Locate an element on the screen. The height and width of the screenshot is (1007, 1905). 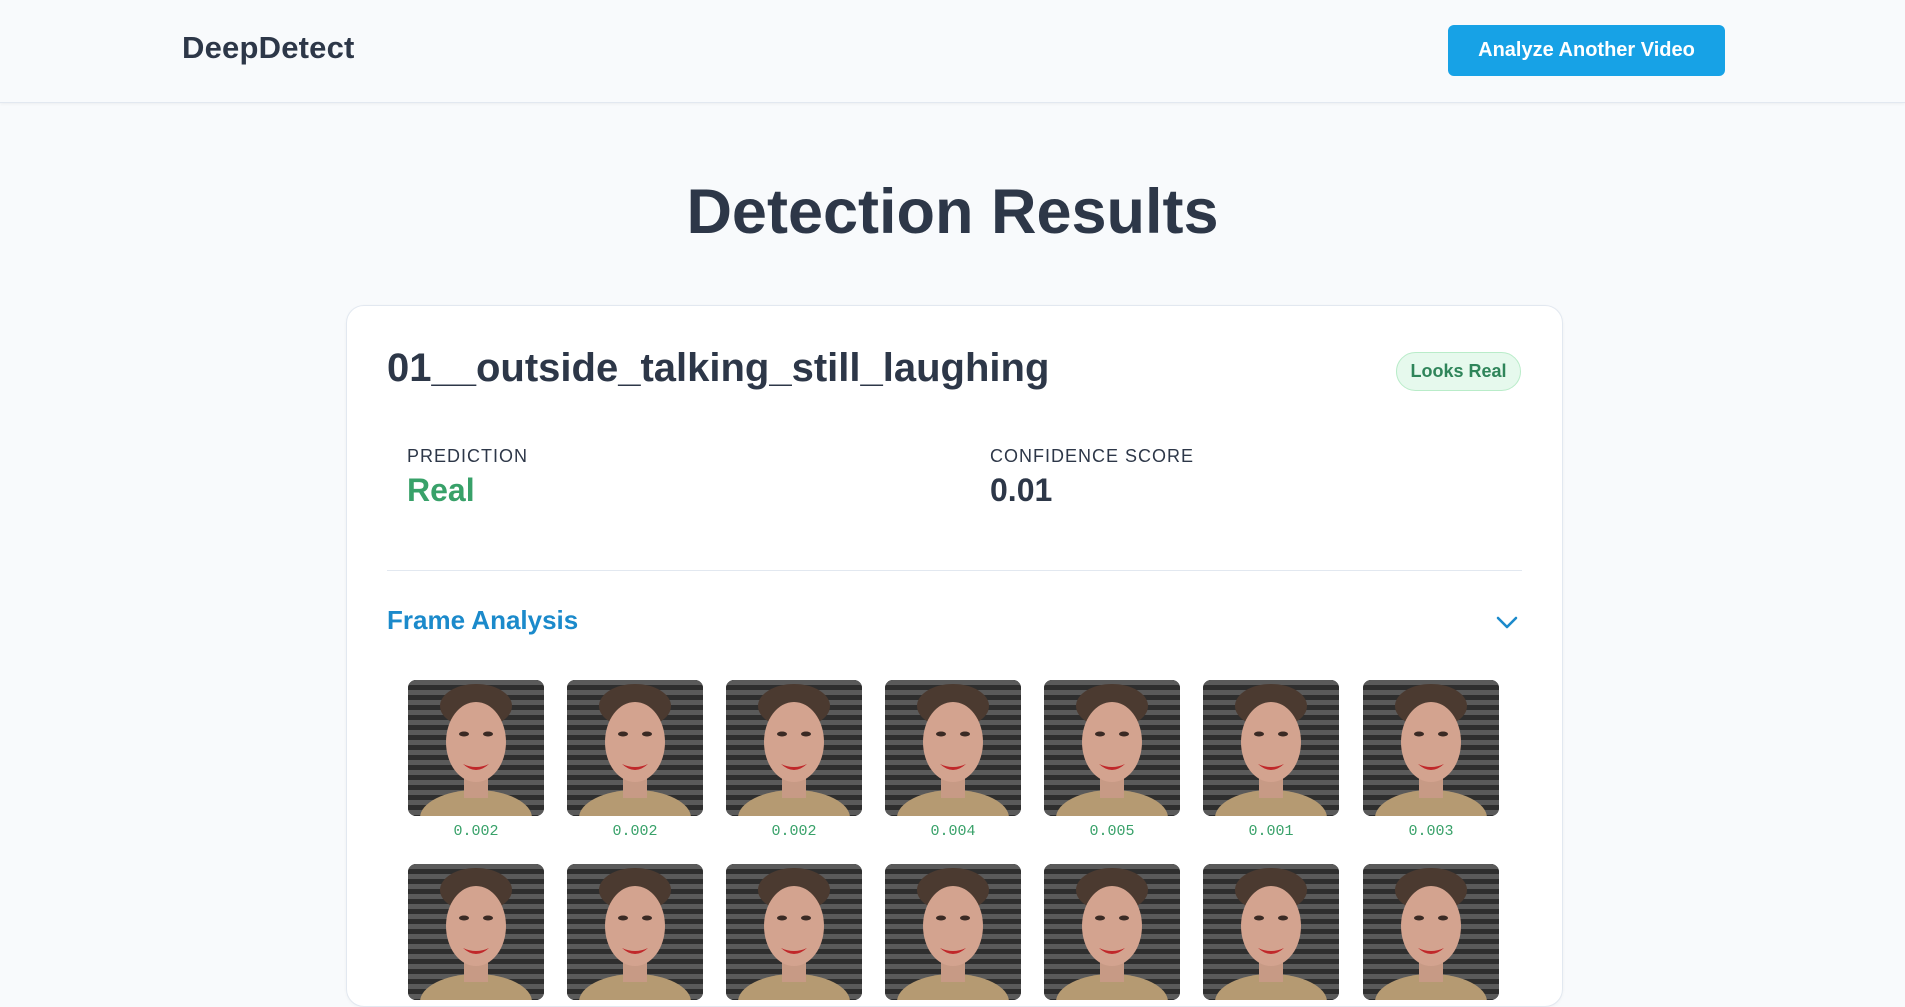
top-navbar: DeepDetect Analyze Another Video is located at coordinates (952, 51).